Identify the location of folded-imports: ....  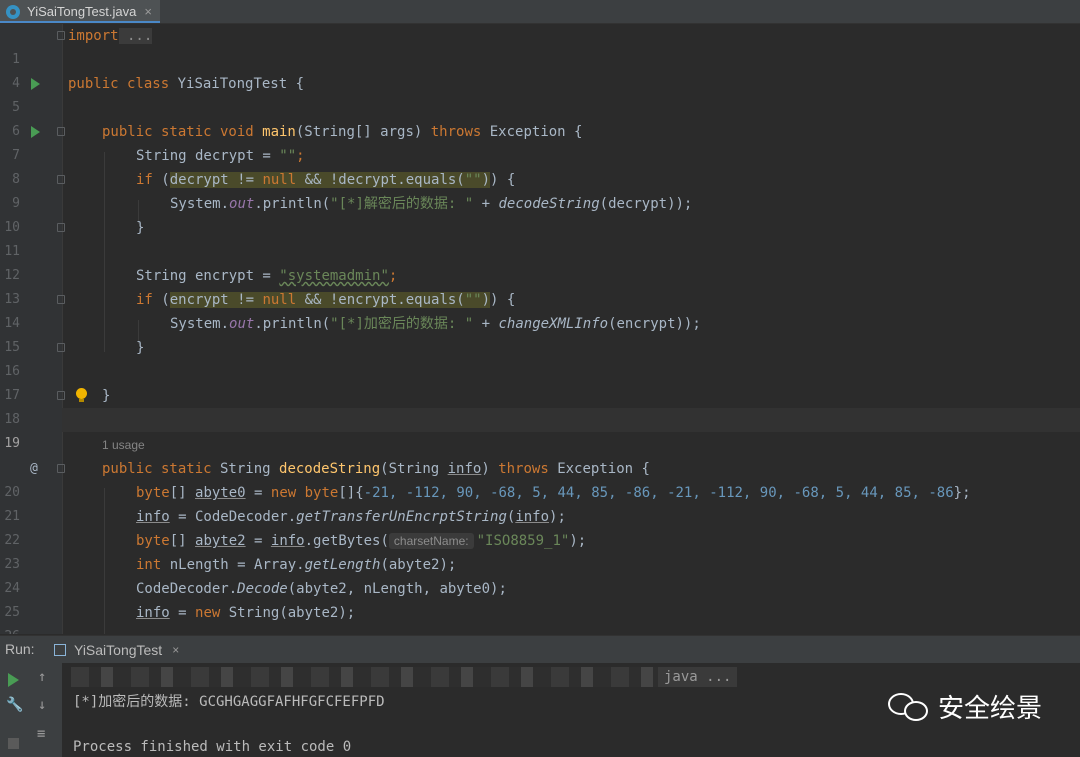
(135, 36).